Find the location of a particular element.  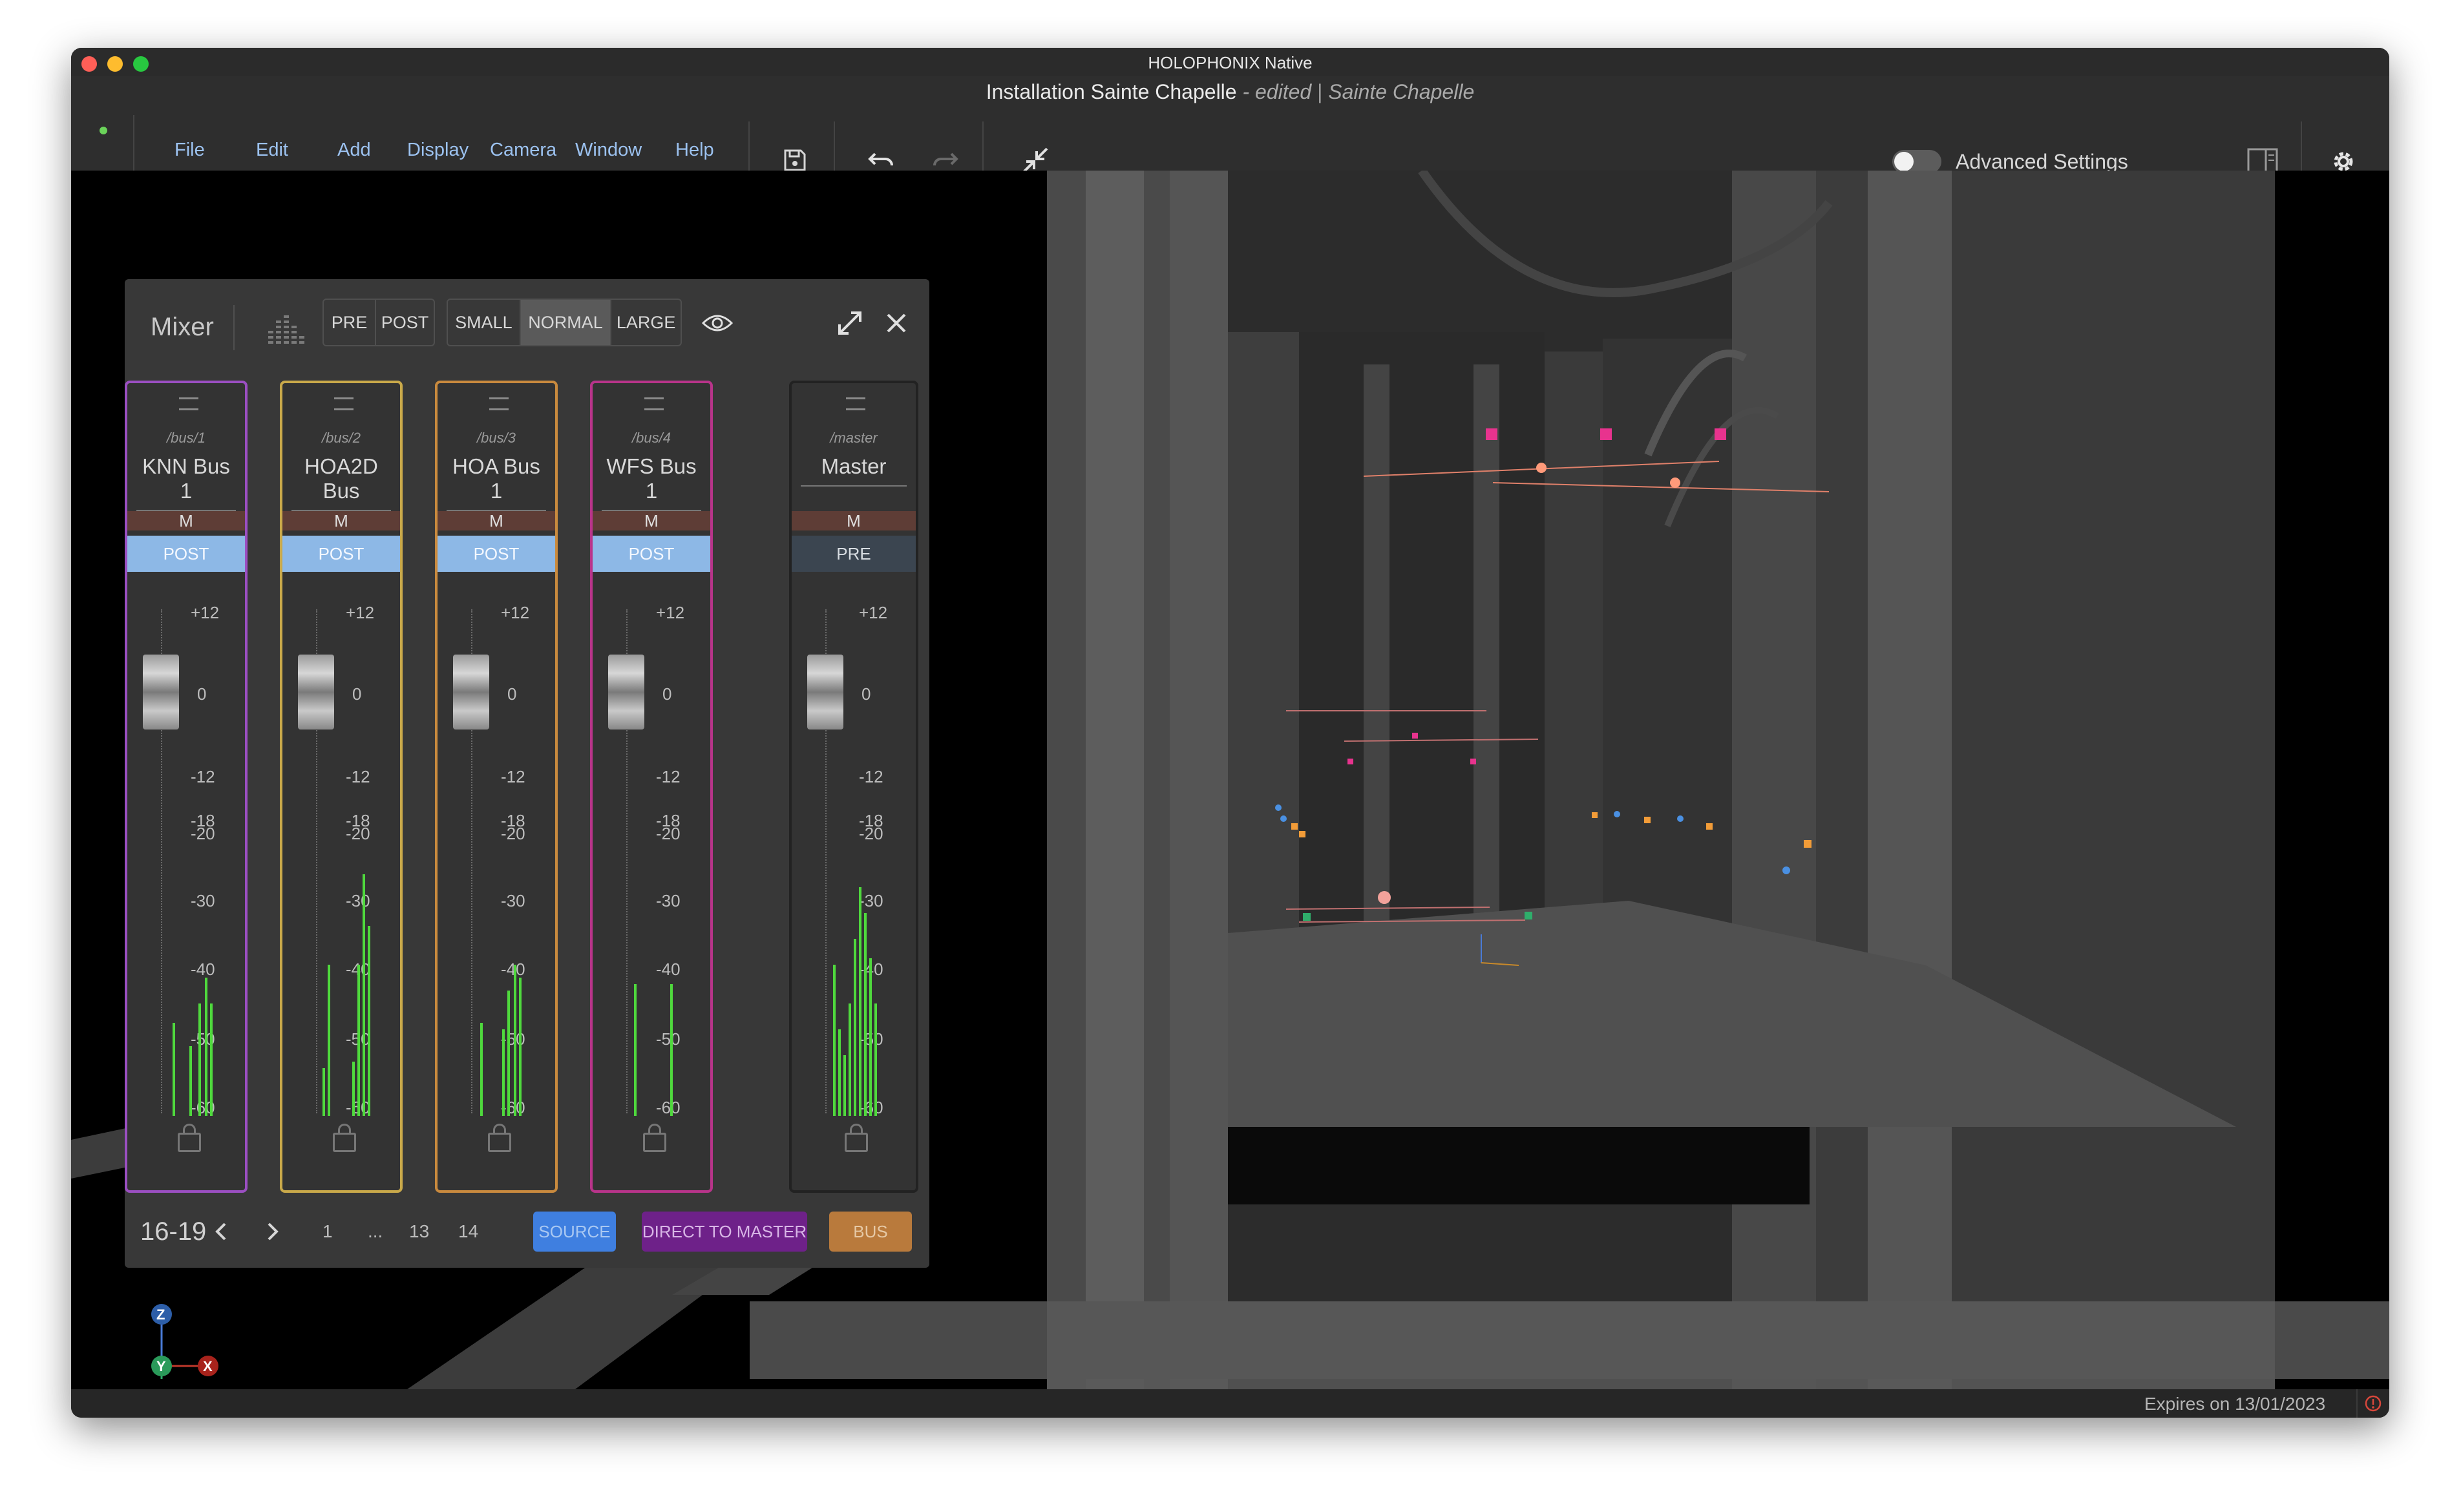

size-toggle: SMALL NORMAL LARGE is located at coordinates (564, 323).